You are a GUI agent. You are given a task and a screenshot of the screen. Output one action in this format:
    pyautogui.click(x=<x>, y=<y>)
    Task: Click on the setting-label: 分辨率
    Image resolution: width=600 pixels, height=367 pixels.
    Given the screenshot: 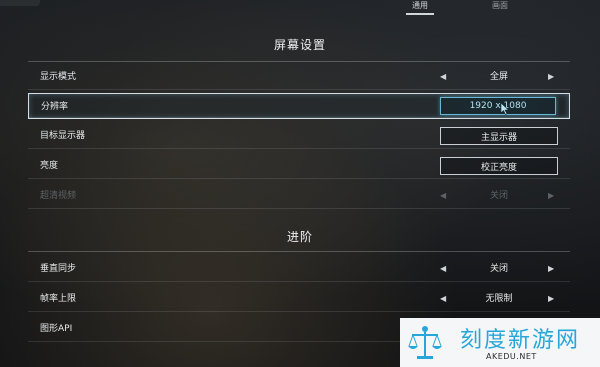 What is the action you would take?
    pyautogui.click(x=55, y=107)
    